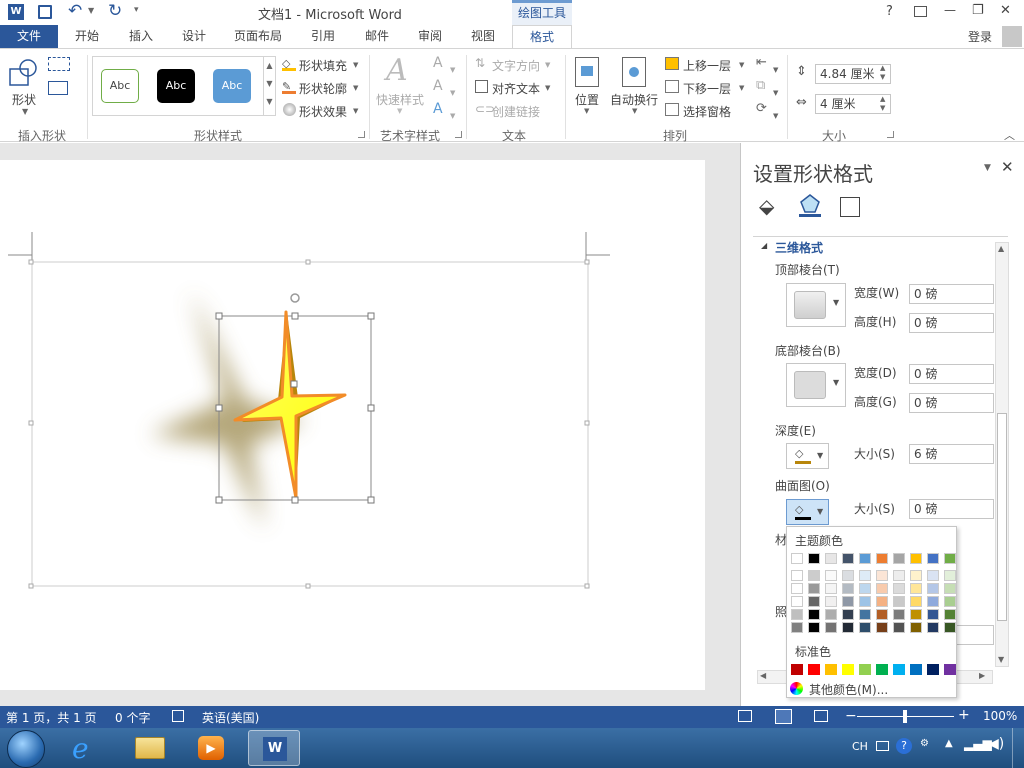  I want to click on shape-outline-button: 形状轮廓, so click(323, 88).